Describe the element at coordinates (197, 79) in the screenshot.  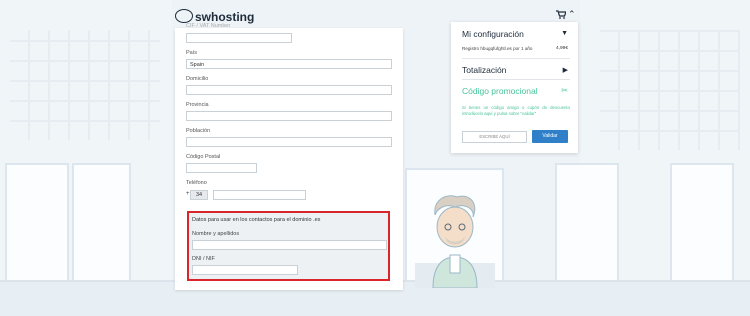
I see `address-label: Domicilio` at that location.